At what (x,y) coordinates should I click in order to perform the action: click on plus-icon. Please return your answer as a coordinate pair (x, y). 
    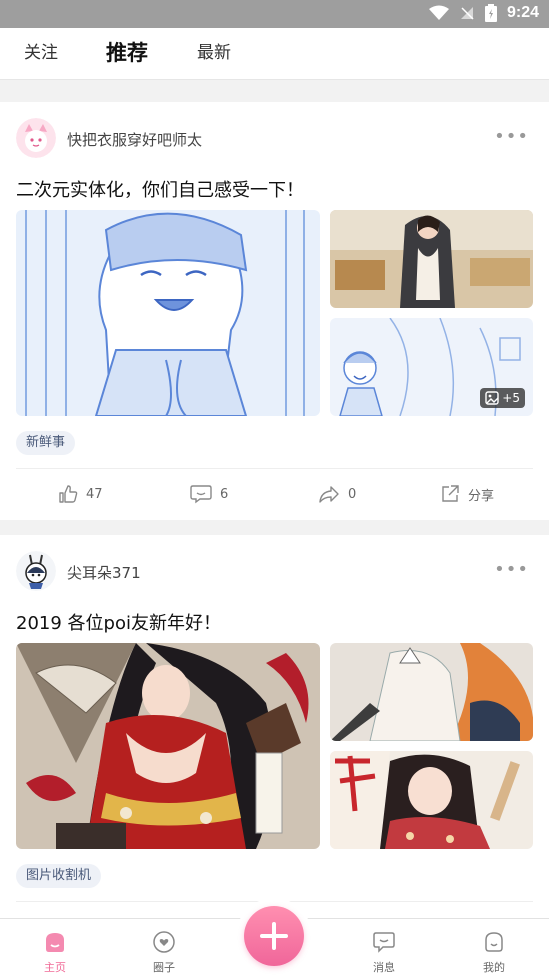
    Looking at the image, I should click on (274, 936).